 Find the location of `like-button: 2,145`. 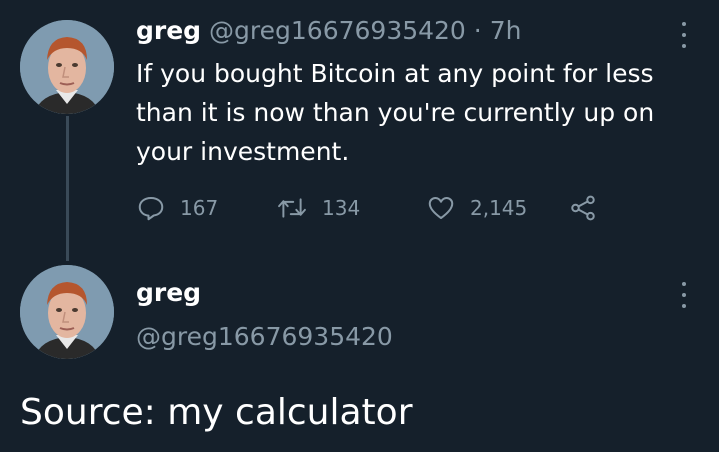

like-button: 2,145 is located at coordinates (476, 208).